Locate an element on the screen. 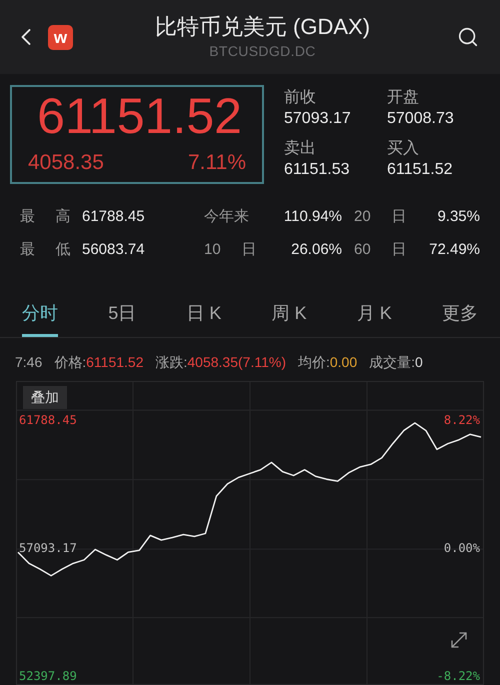 The image size is (500, 685). field-value: 61151.53 is located at coordinates (317, 170).